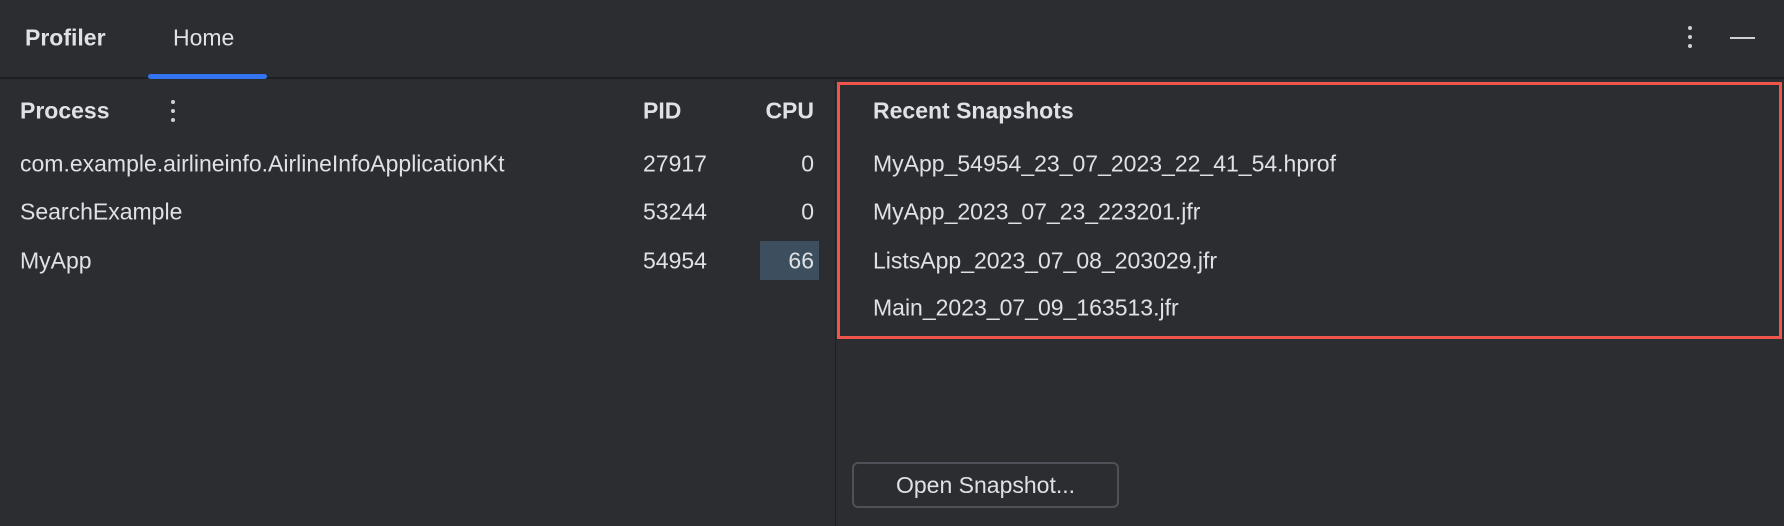  I want to click on process-cpu: 66, so click(801, 260).